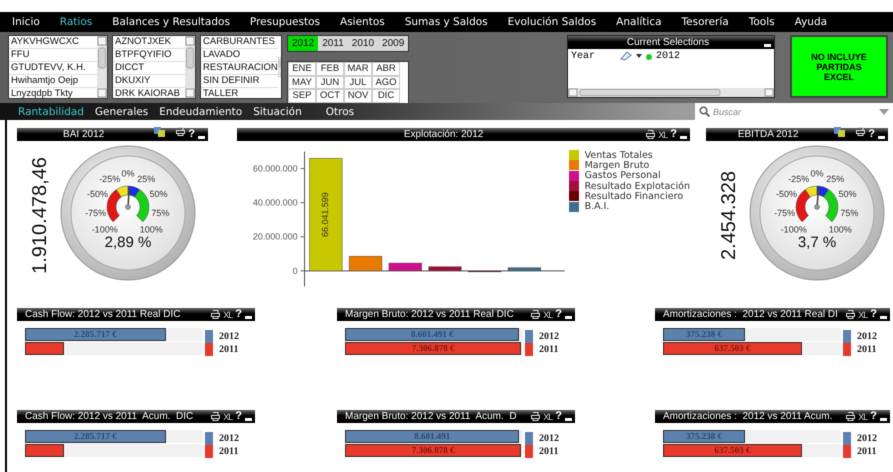 The image size is (893, 472). I want to click on gauge-scale-label: -50%, so click(786, 193).